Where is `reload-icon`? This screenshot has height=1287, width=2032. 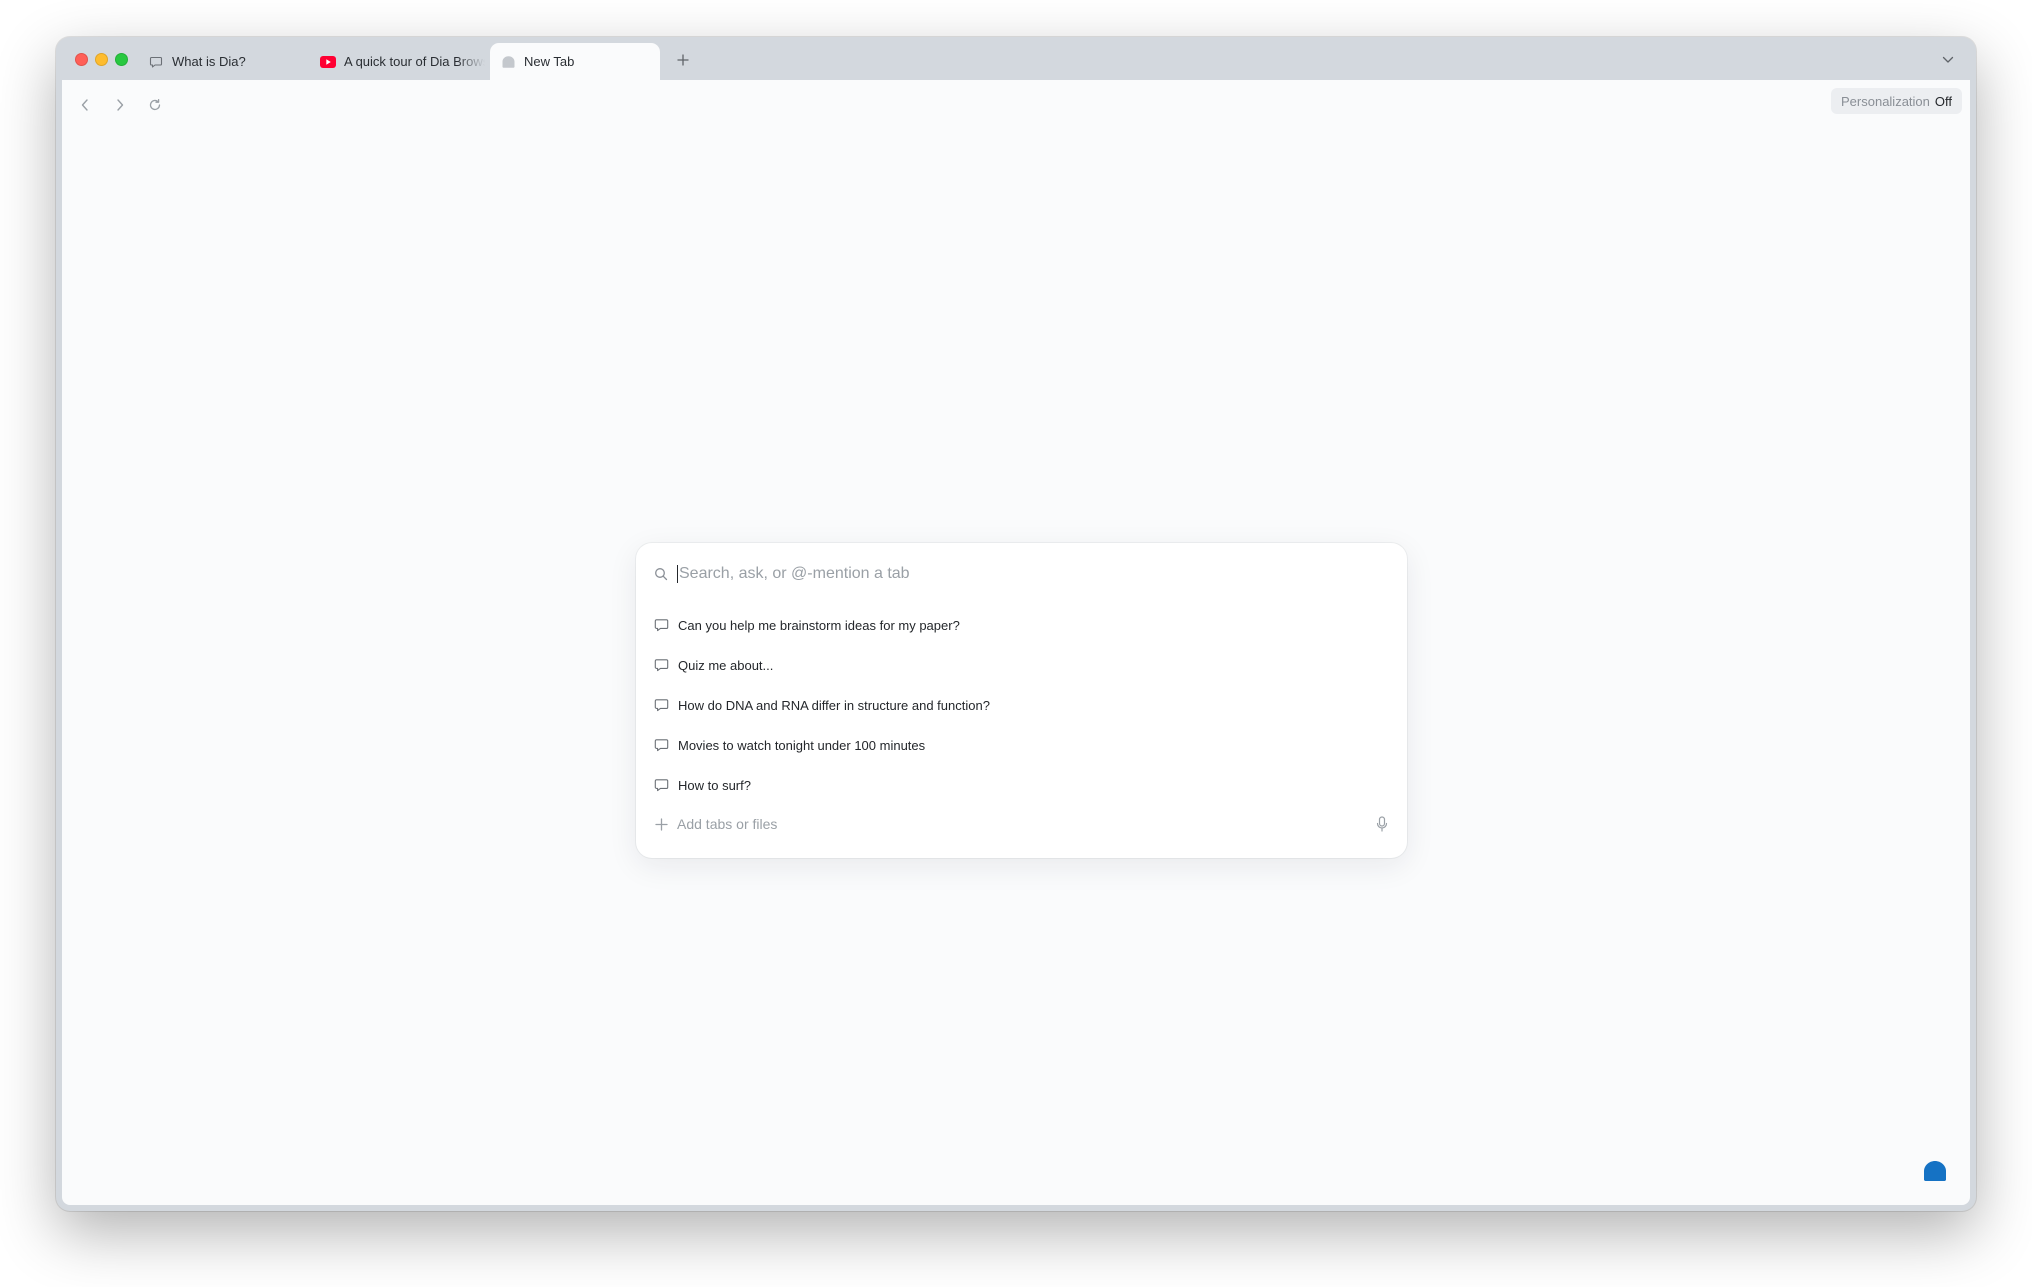
reload-icon is located at coordinates (155, 104).